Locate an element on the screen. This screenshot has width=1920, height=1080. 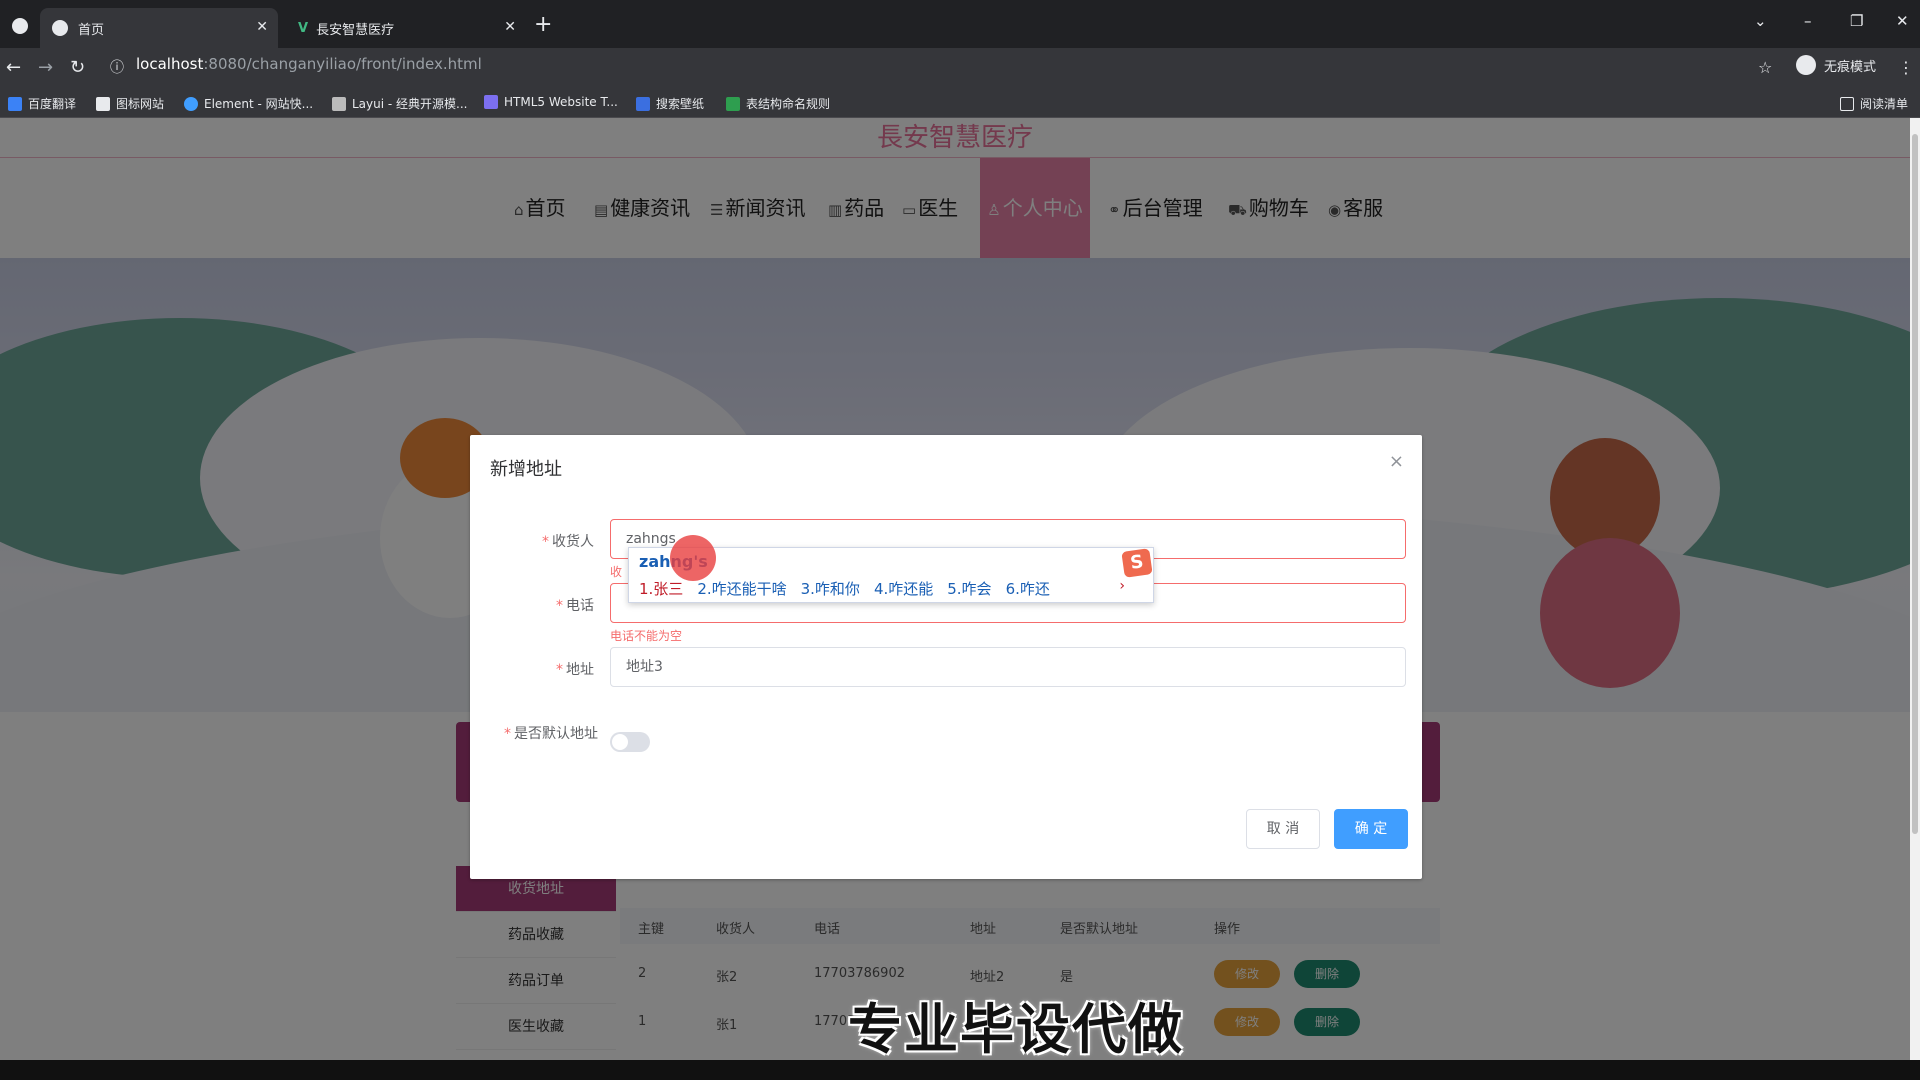
html5-icon is located at coordinates (491, 102).